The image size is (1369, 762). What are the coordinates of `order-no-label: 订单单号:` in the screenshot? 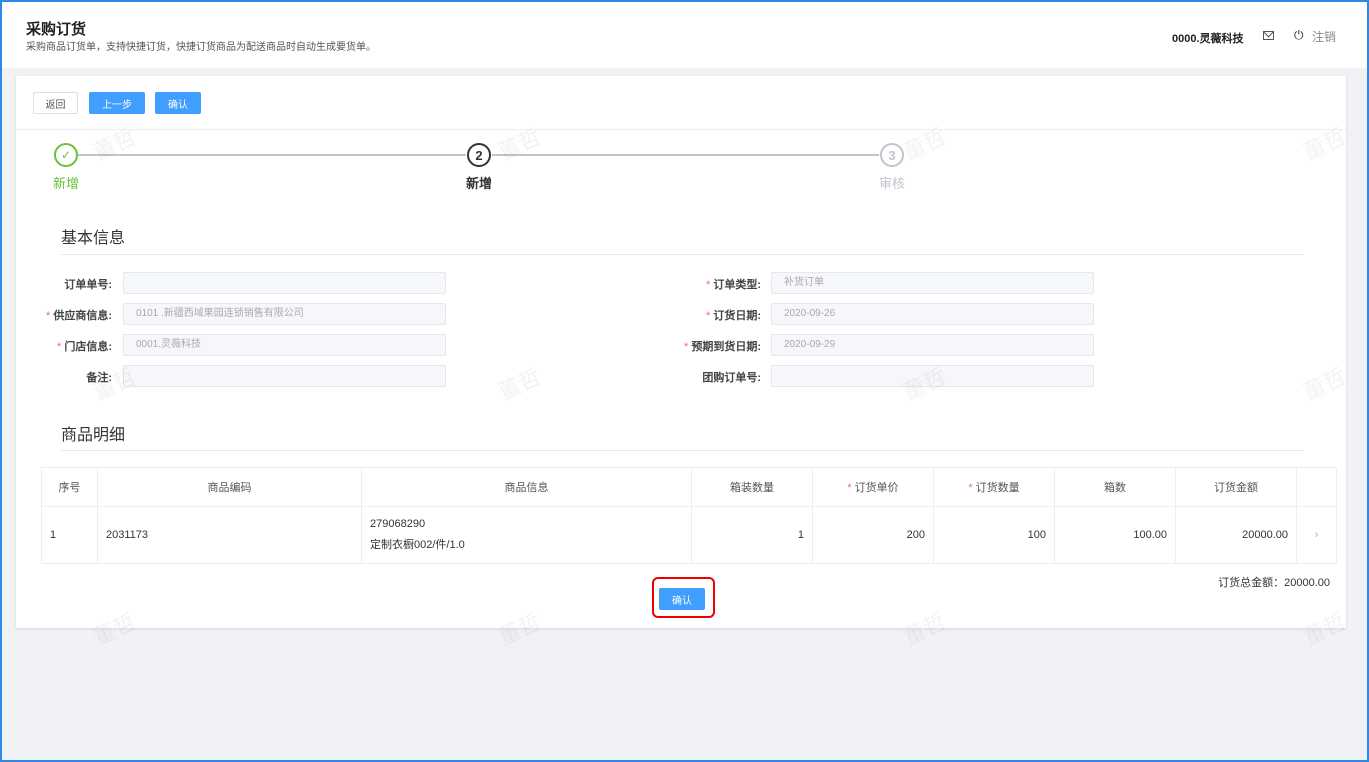 It's located at (88, 285).